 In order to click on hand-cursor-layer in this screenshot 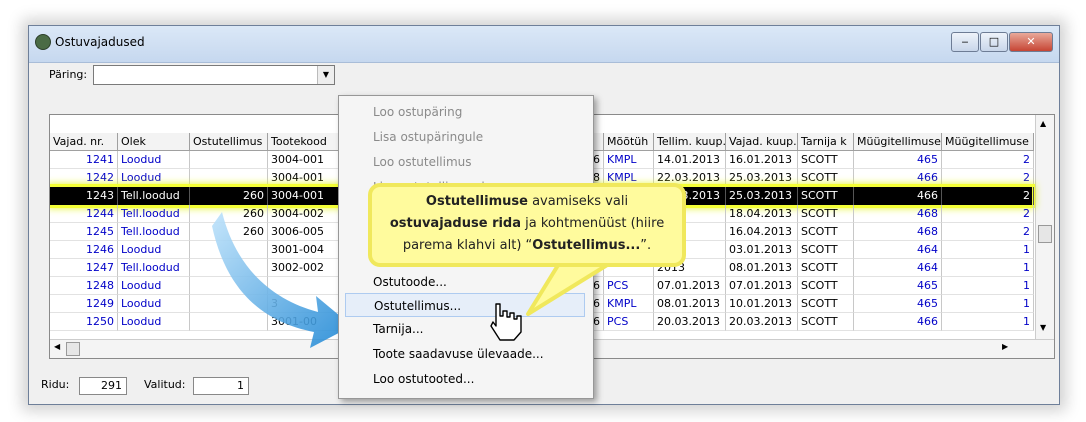, I will do `click(506, 322)`.